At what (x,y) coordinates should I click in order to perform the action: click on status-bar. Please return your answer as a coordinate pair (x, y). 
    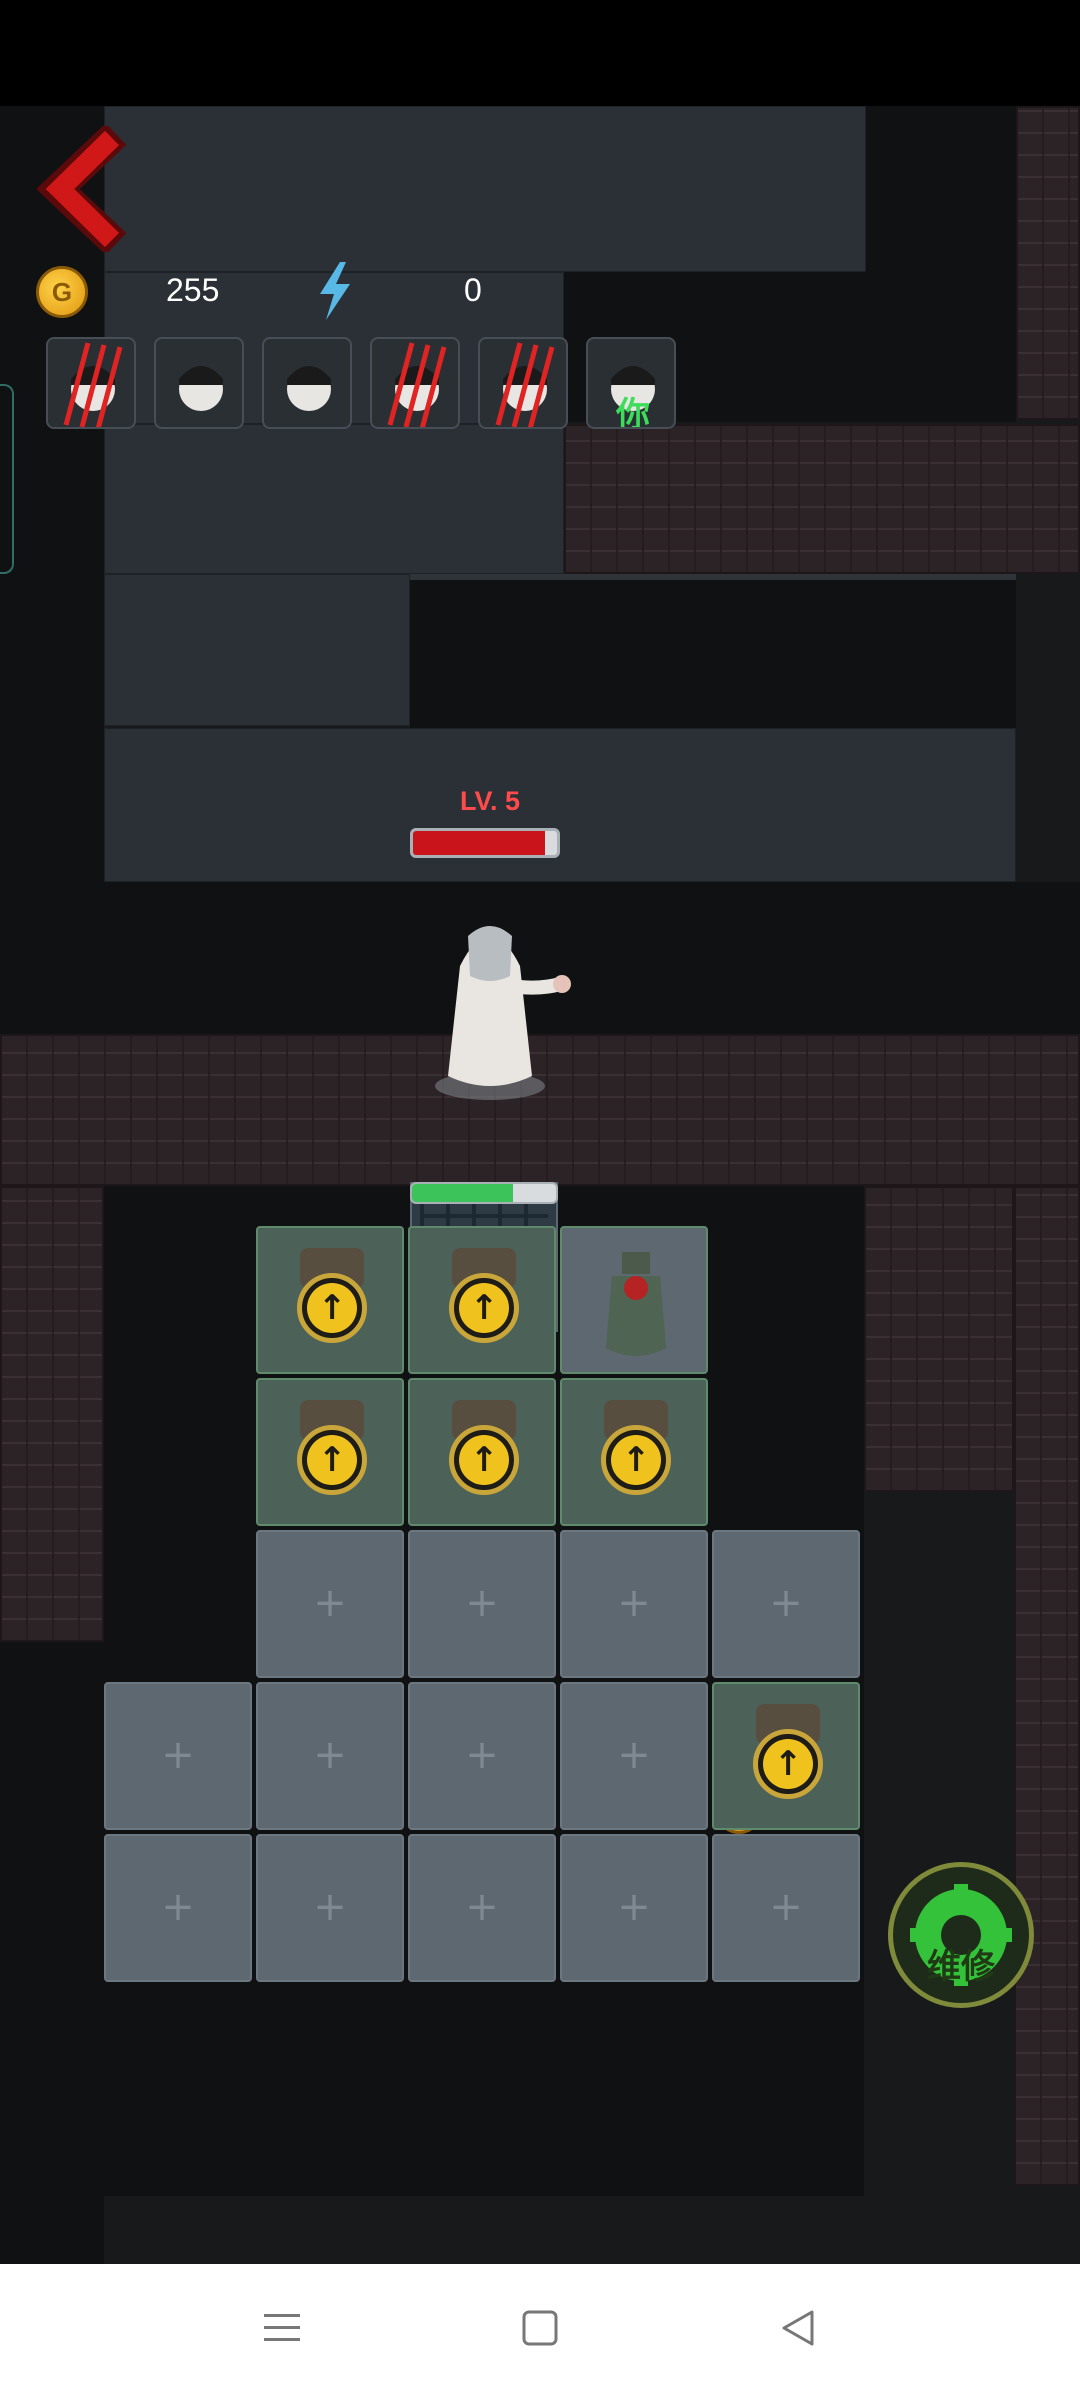
    Looking at the image, I should click on (540, 53).